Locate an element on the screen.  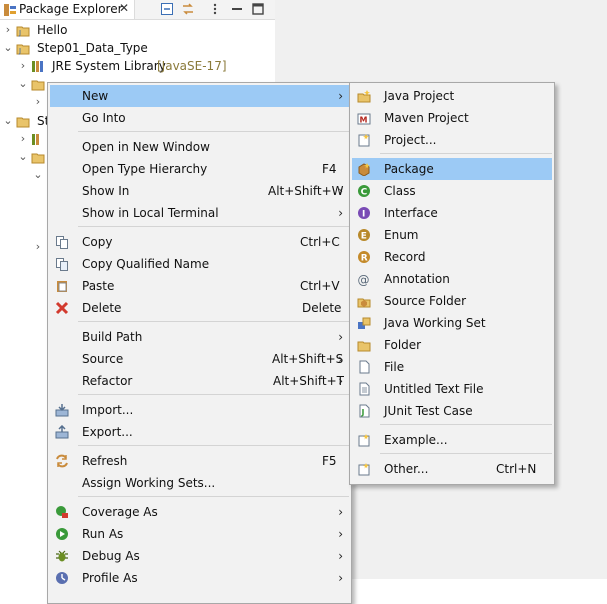
menu-item-build-path: Build Path › is located at coordinates (199, 337).